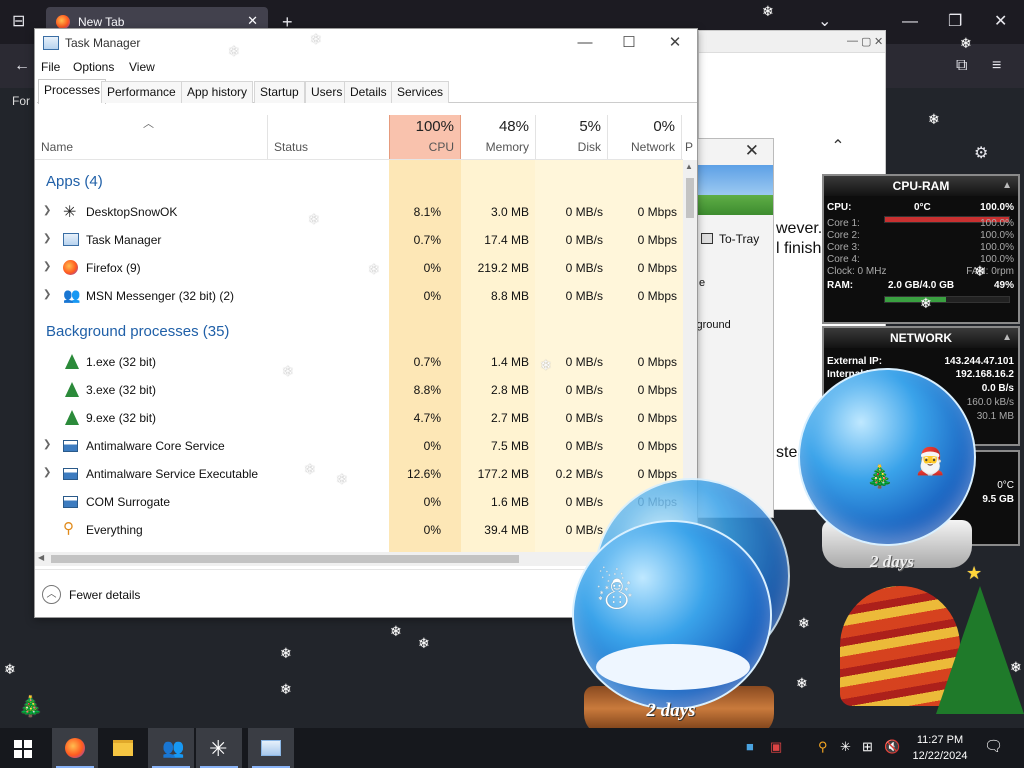 Image resolution: width=1024 pixels, height=768 pixels. Describe the element at coordinates (799, 228) in the screenshot. I see `dialog-text-line: wever.` at that location.